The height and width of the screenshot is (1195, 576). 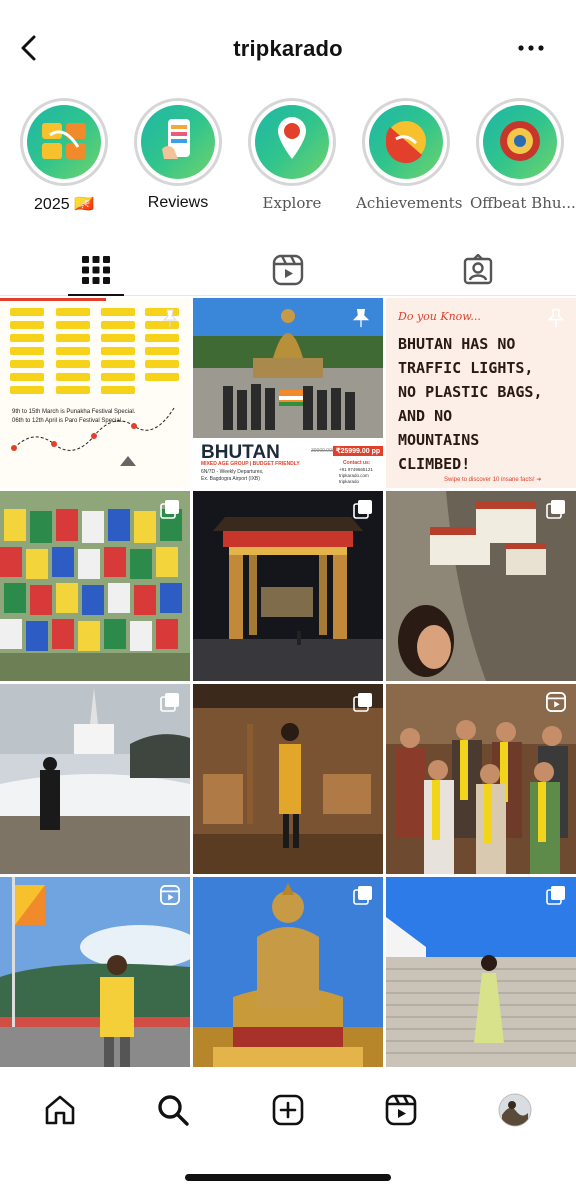 I want to click on nav-home, so click(x=60, y=1110).